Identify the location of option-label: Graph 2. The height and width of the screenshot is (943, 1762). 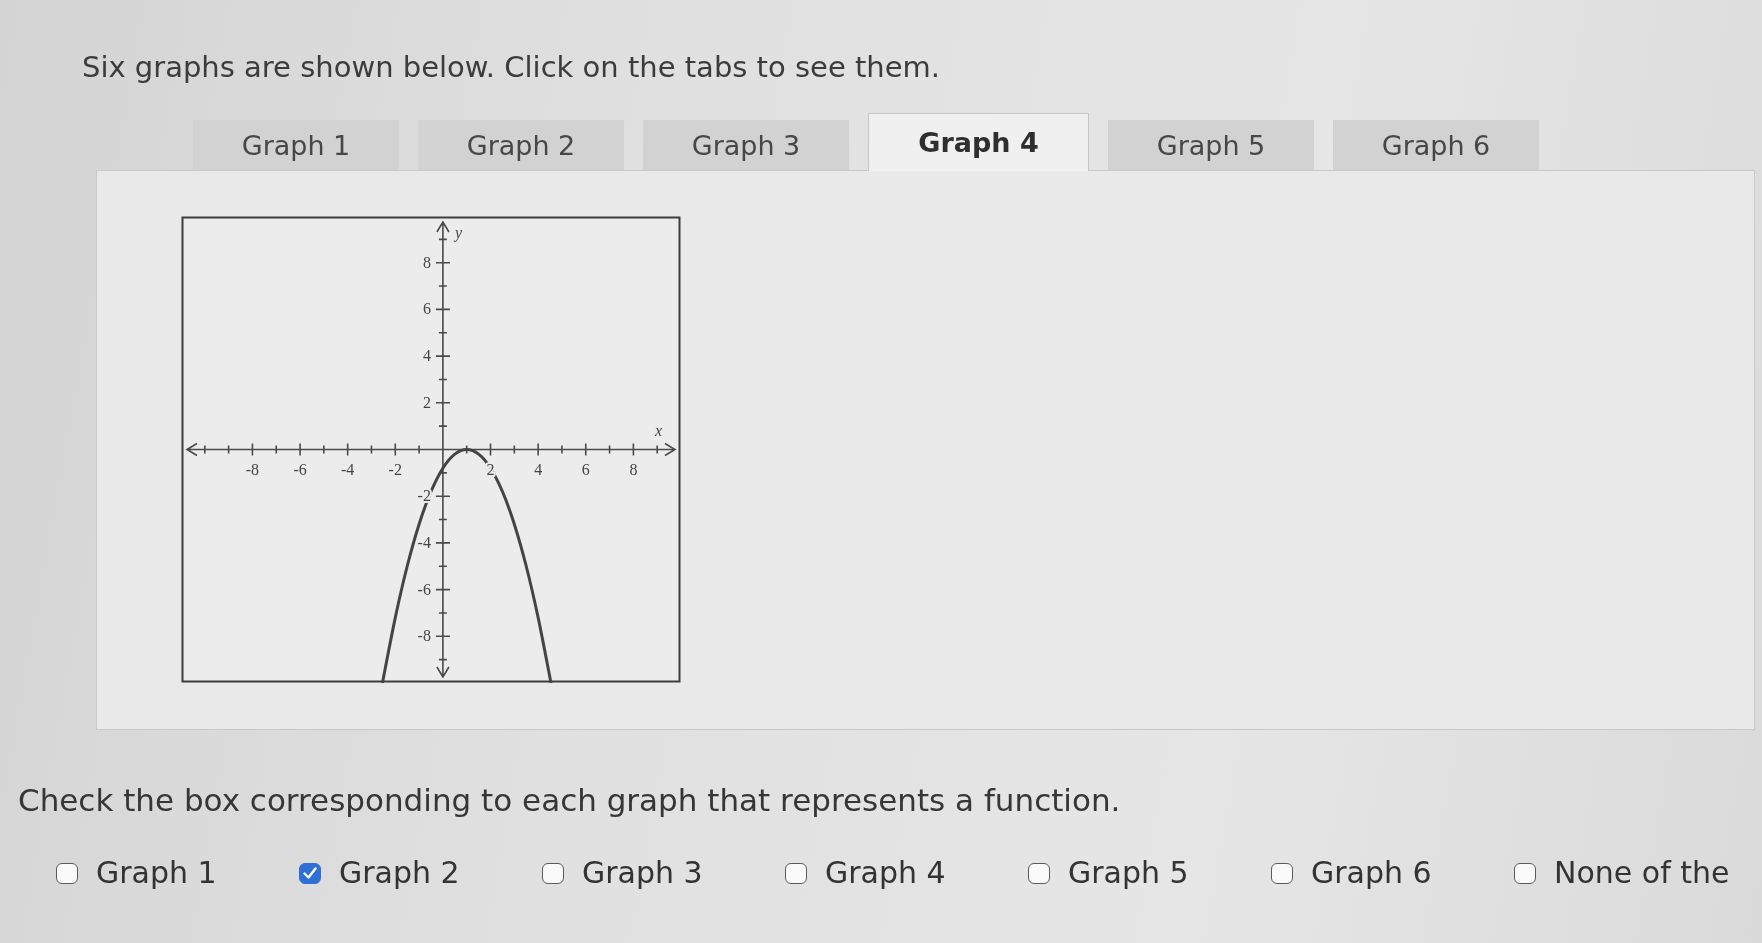
(399, 873).